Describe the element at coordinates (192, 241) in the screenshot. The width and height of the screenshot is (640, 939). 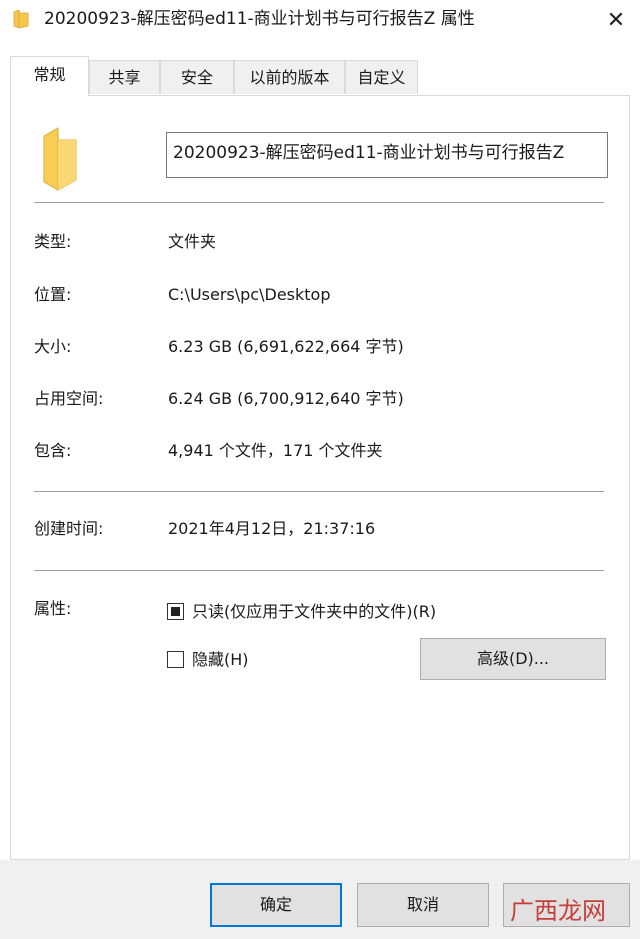
I see `type-value: 文件夹` at that location.